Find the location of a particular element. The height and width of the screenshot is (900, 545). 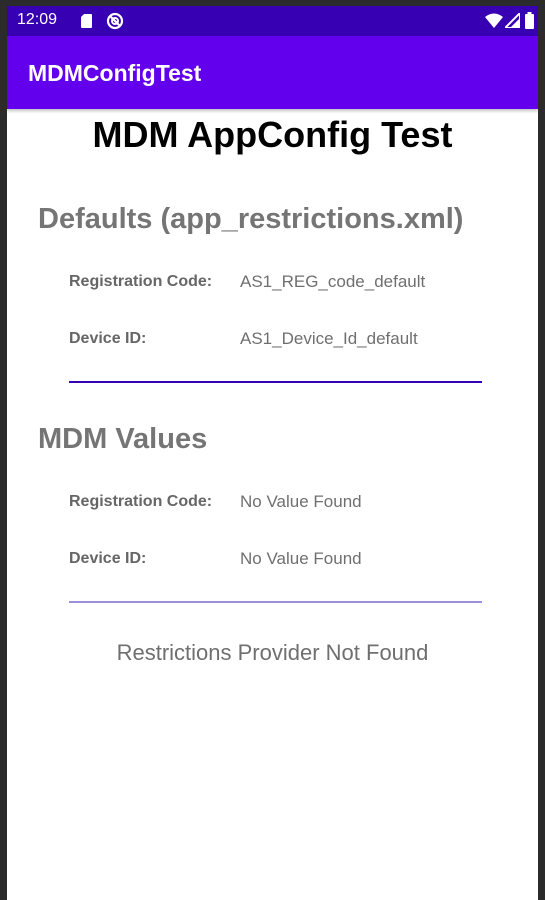

battery-icon is located at coordinates (529, 20).